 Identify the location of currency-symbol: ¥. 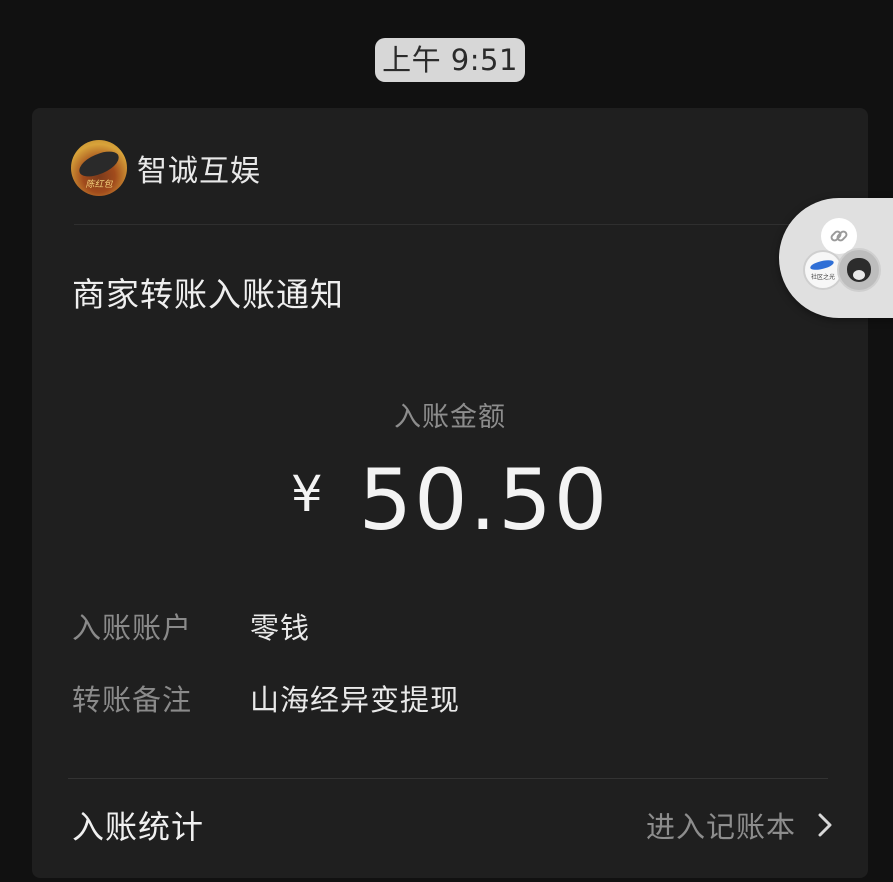
(307, 494).